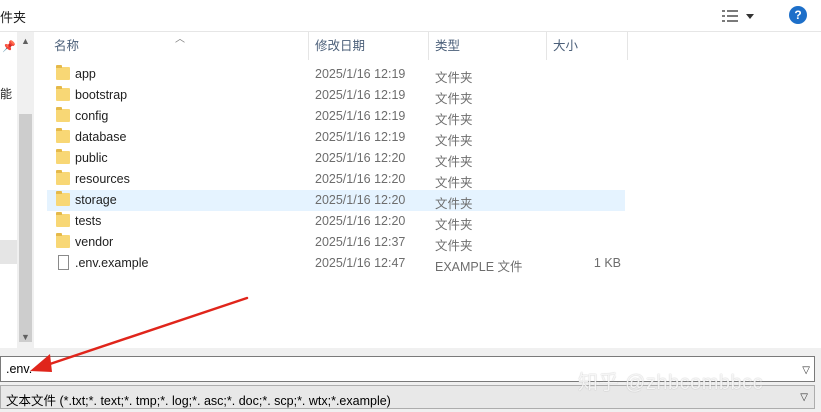 The height and width of the screenshot is (412, 821). Describe the element at coordinates (479, 267) in the screenshot. I see `file-type: EXAMPLE 文件` at that location.